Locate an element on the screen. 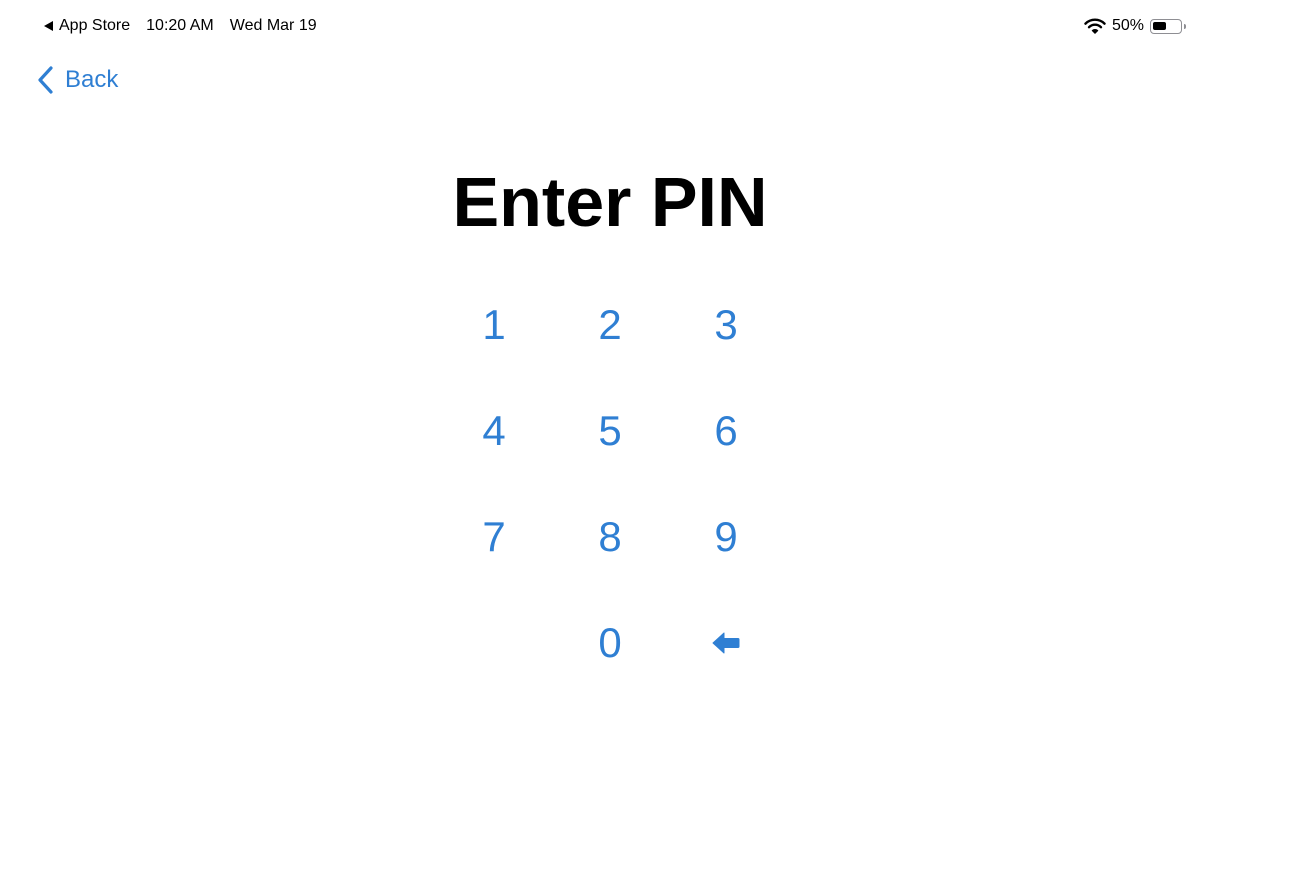 This screenshot has width=1292, height=894. status-time: 10:20 AM is located at coordinates (180, 25).